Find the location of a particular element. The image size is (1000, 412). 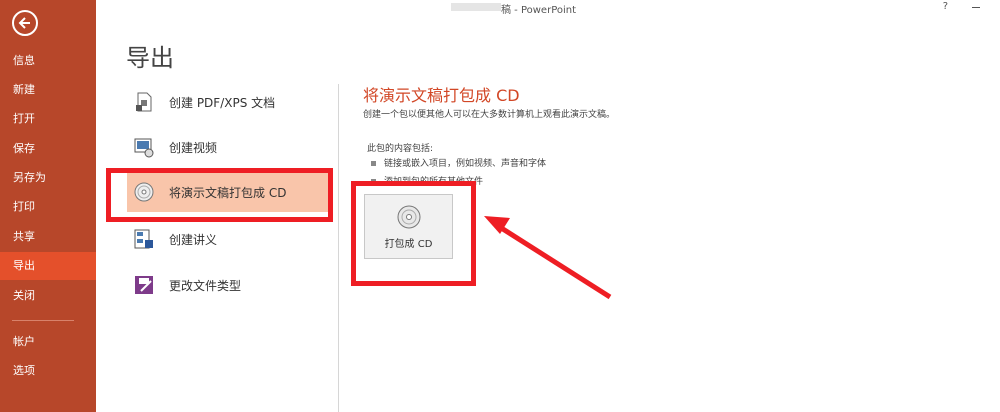

list-item: 链接或嵌入项目，例如视频、声音和字体 is located at coordinates (458, 162).